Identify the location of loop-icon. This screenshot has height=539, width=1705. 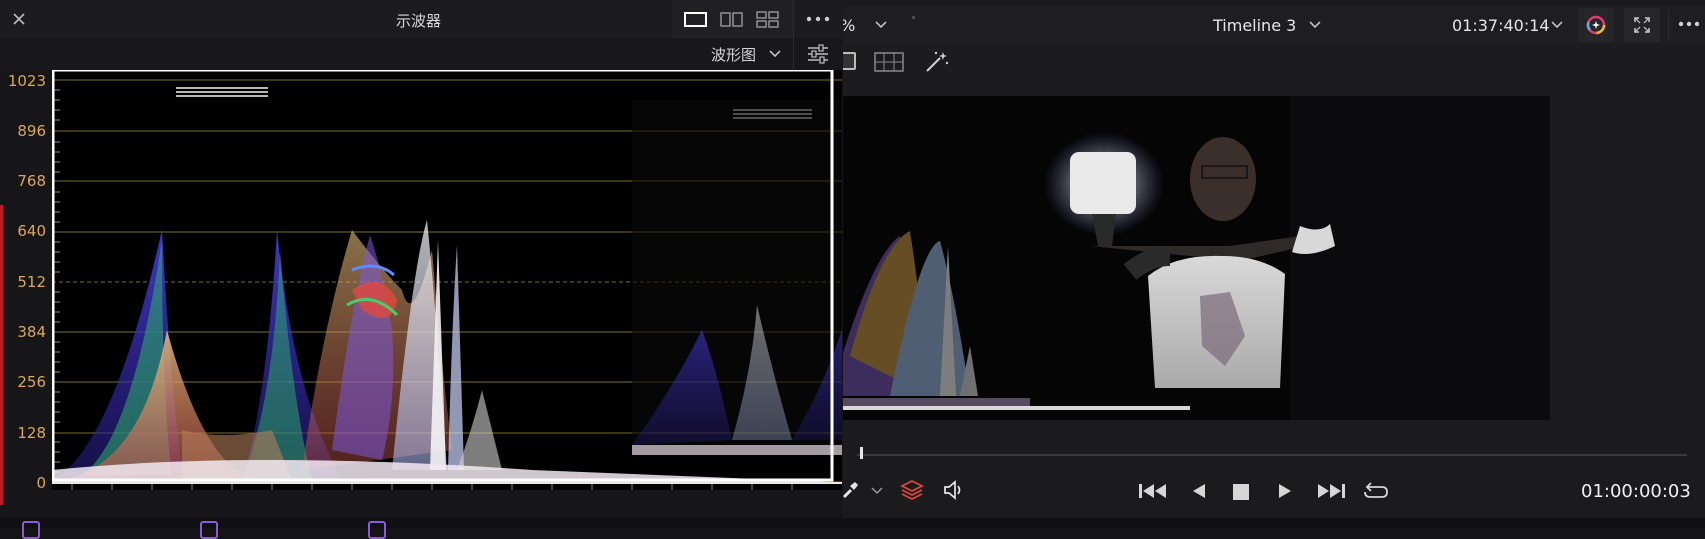
(1376, 490).